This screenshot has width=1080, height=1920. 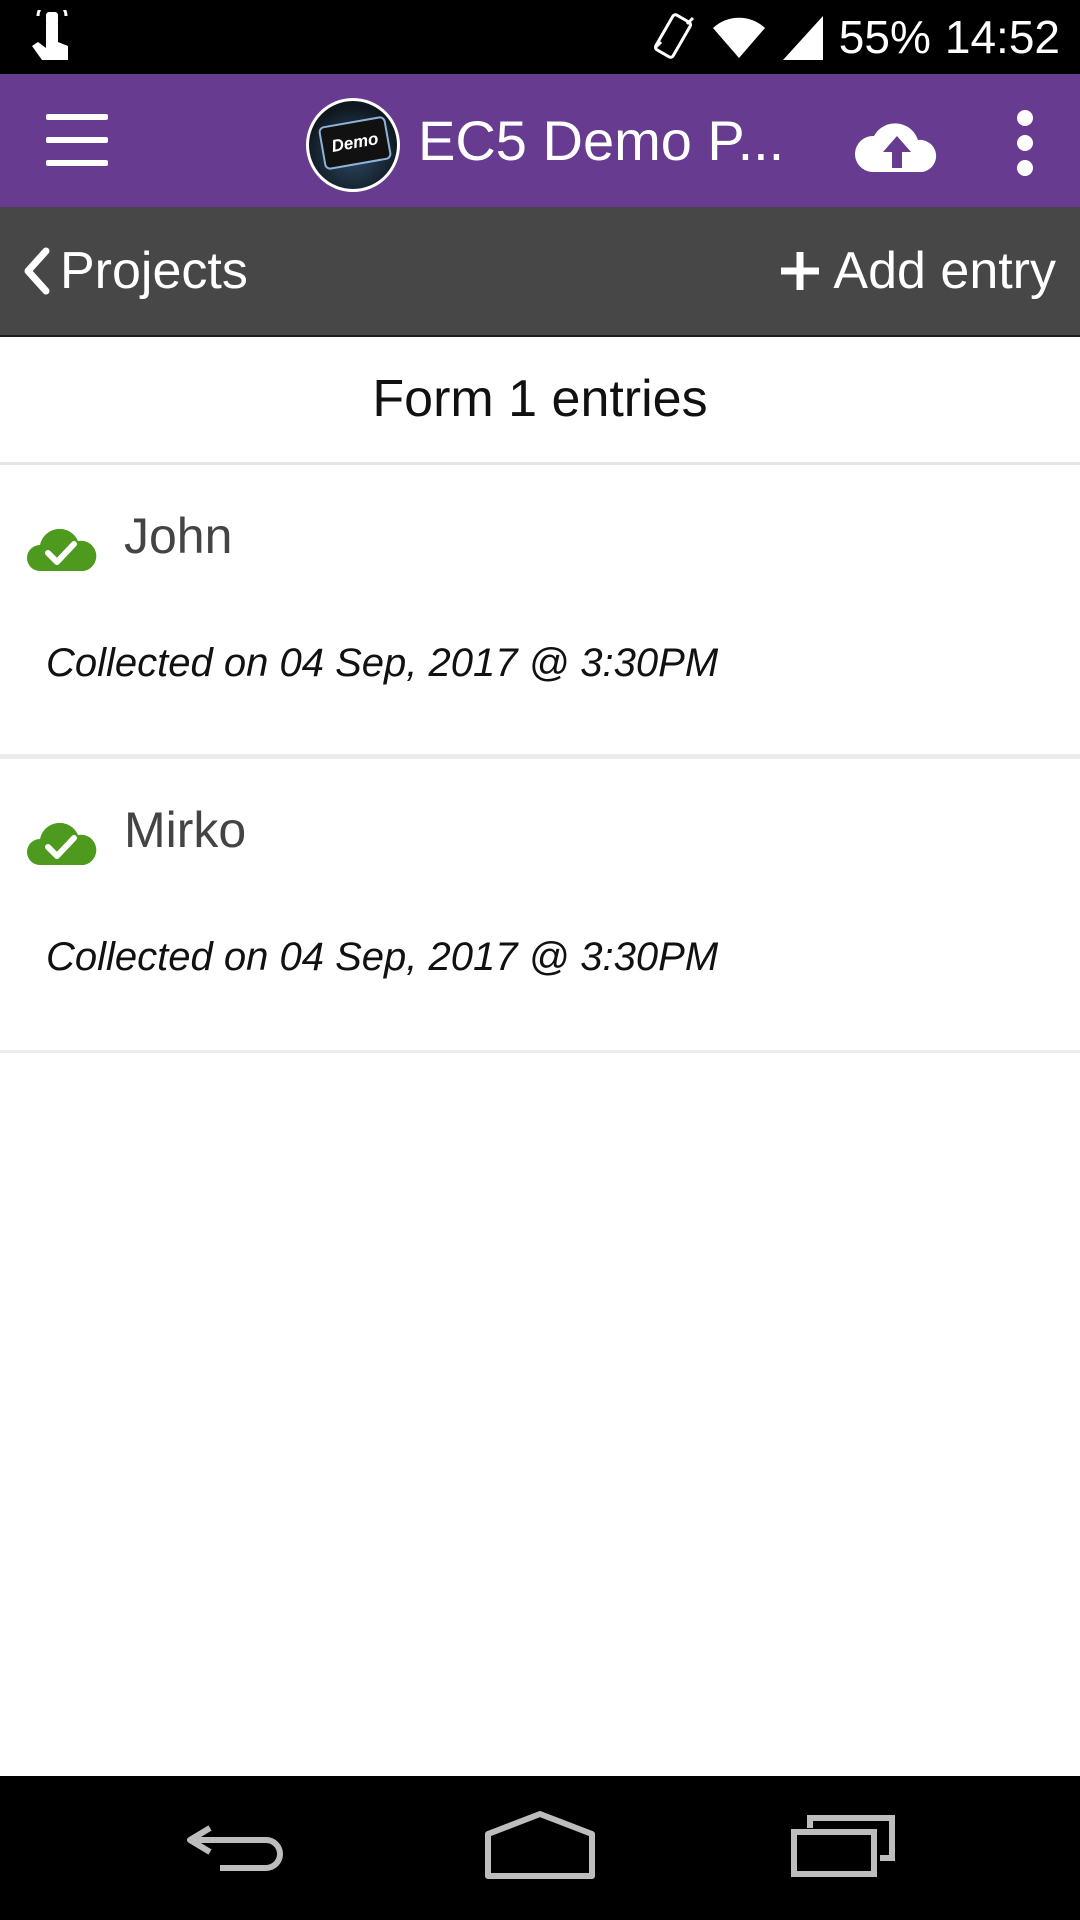 What do you see at coordinates (944, 271) in the screenshot?
I see `add-entry-label: Add entry` at bounding box center [944, 271].